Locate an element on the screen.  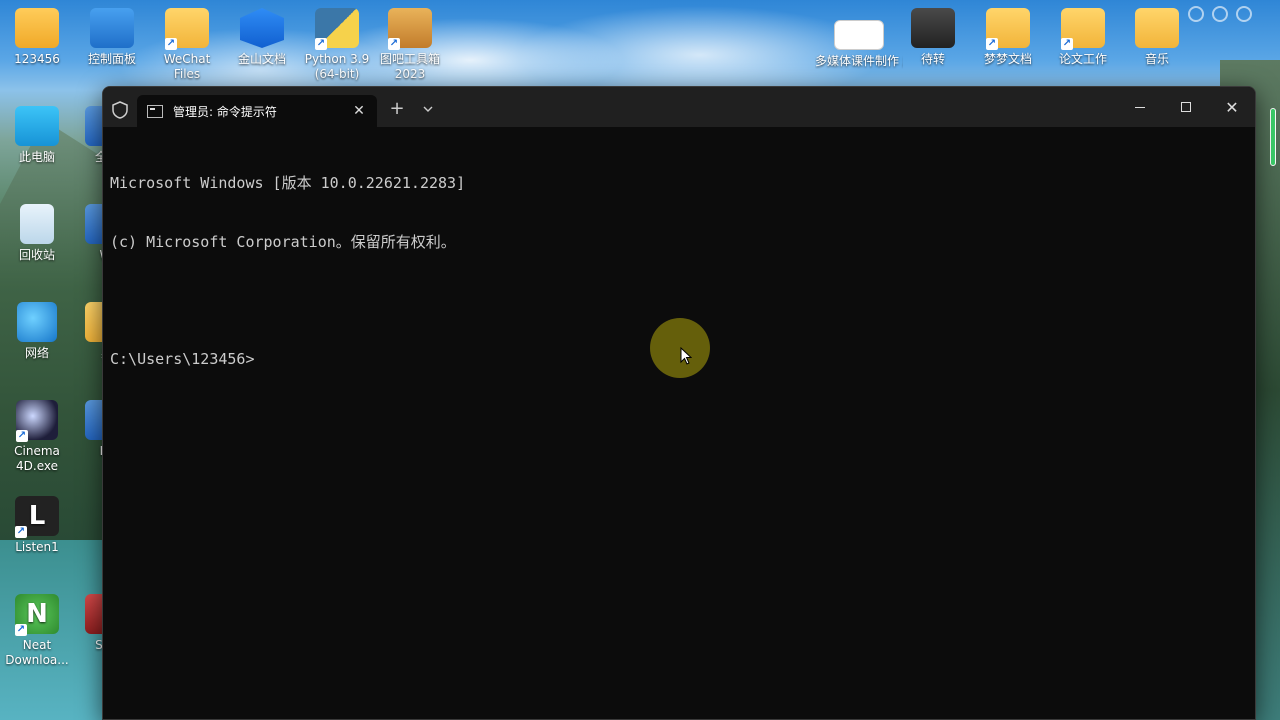
toolbox-icon: ↗ is located at coordinates (410, 29).